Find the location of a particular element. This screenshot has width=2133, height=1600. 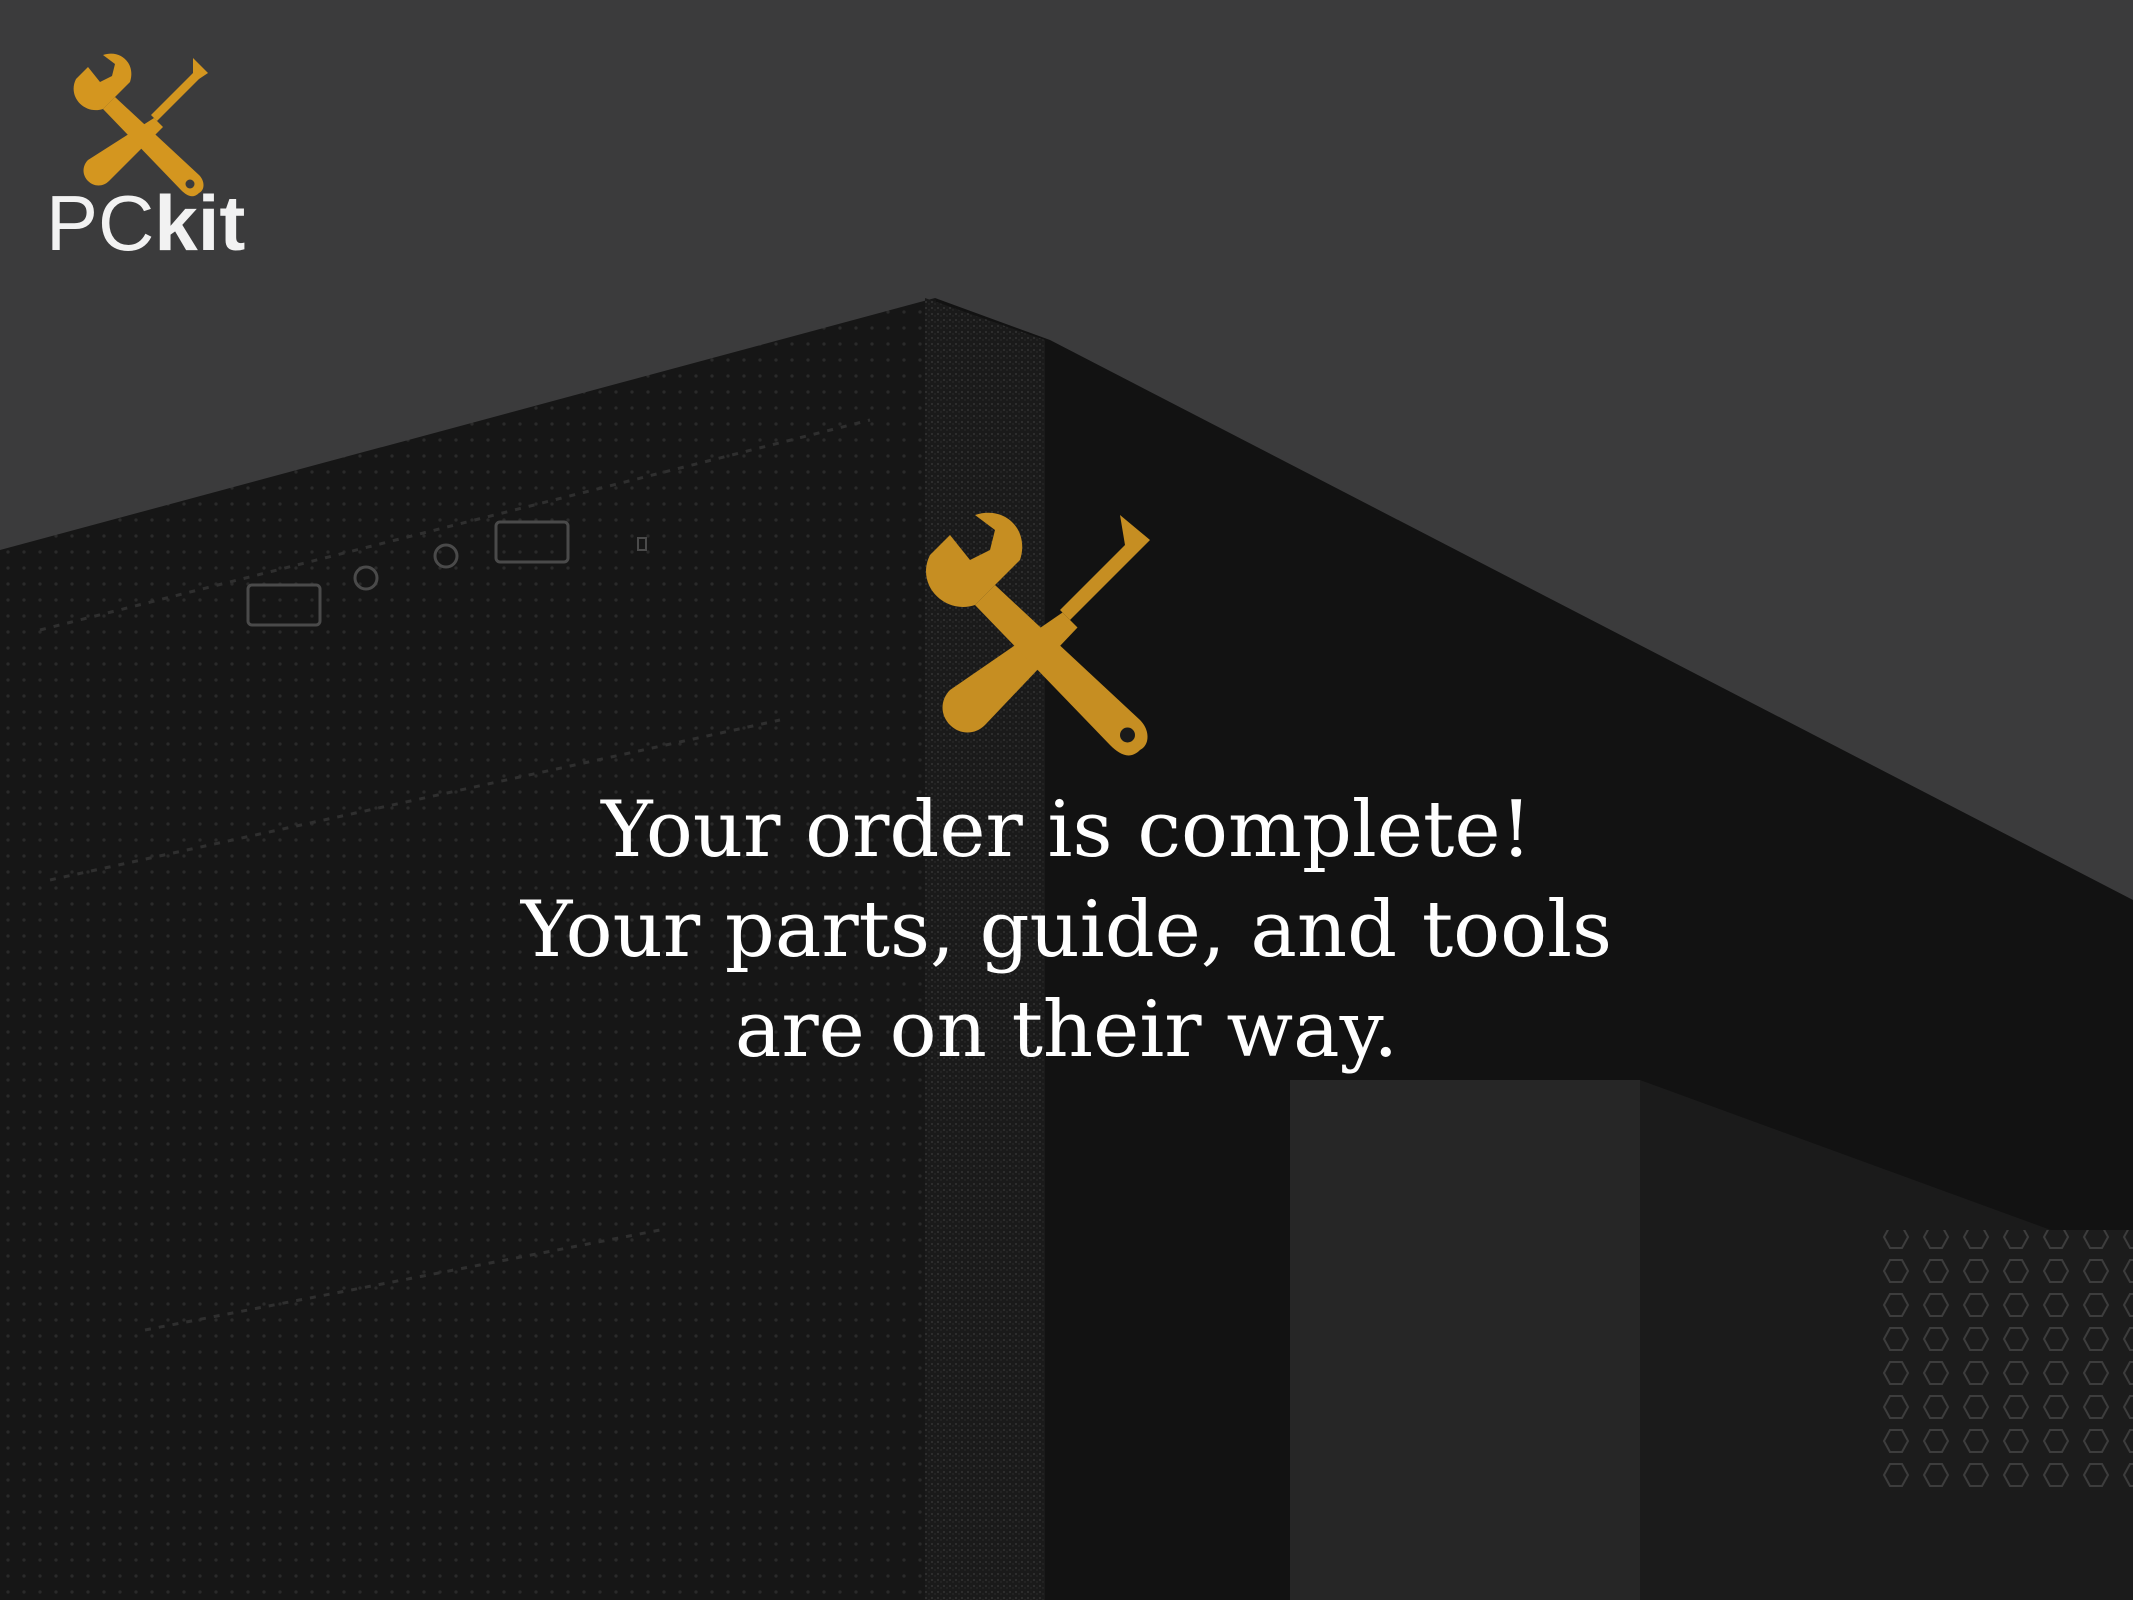

wrench-screwdriver-crossed-icon is located at coordinates (1038, 634).